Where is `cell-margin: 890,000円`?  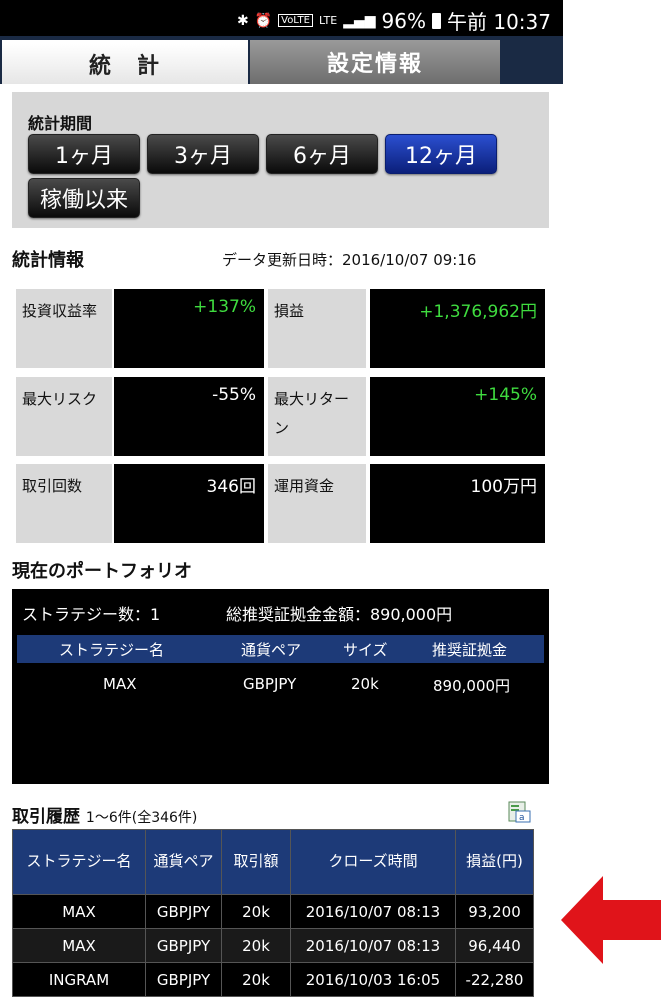 cell-margin: 890,000円 is located at coordinates (472, 686).